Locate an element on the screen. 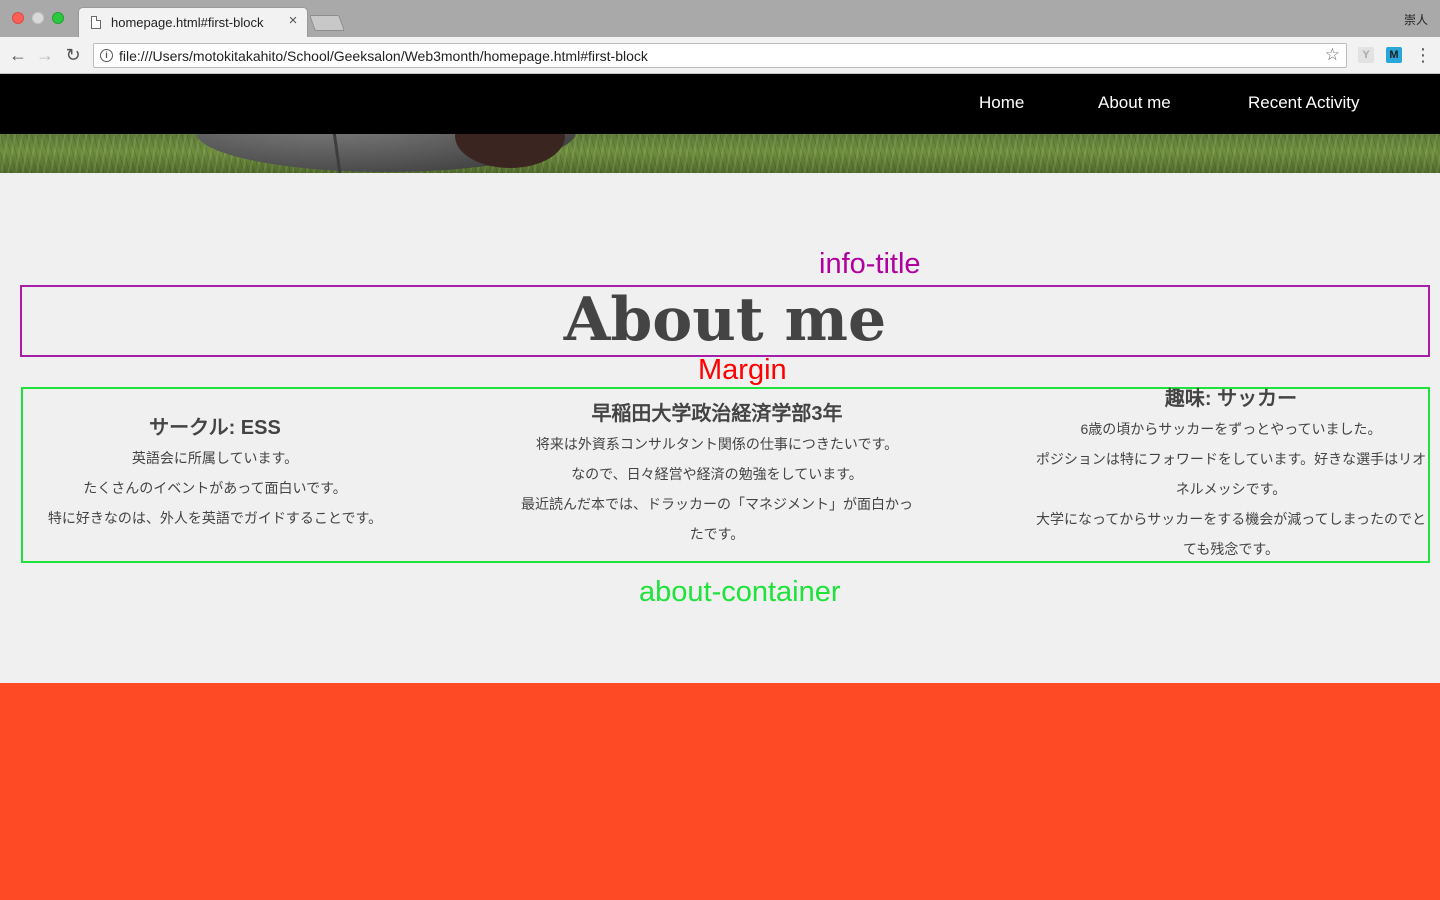 The image size is (1440, 900). column-text: 特に好きなのは、外人を英語でガイドすることです。 is located at coordinates (215, 518).